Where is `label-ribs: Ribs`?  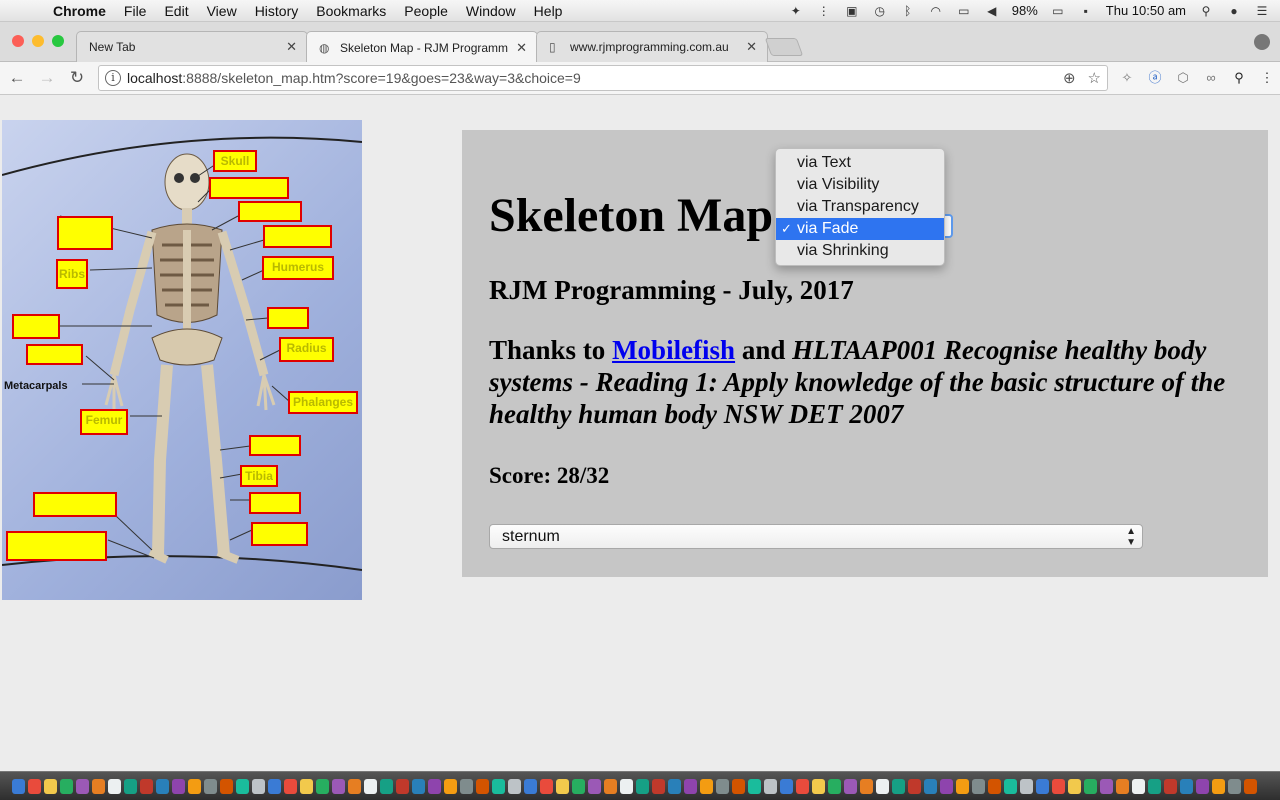 label-ribs: Ribs is located at coordinates (72, 274).